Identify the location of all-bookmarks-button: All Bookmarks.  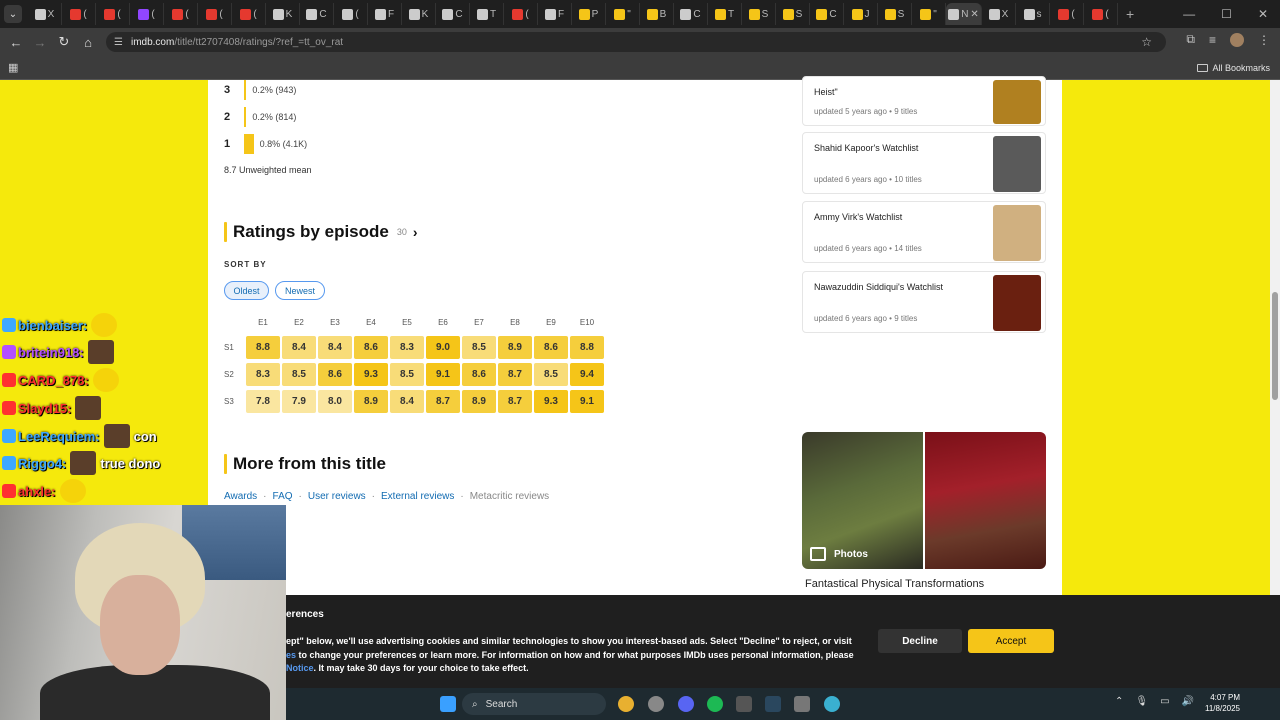
(1233, 68).